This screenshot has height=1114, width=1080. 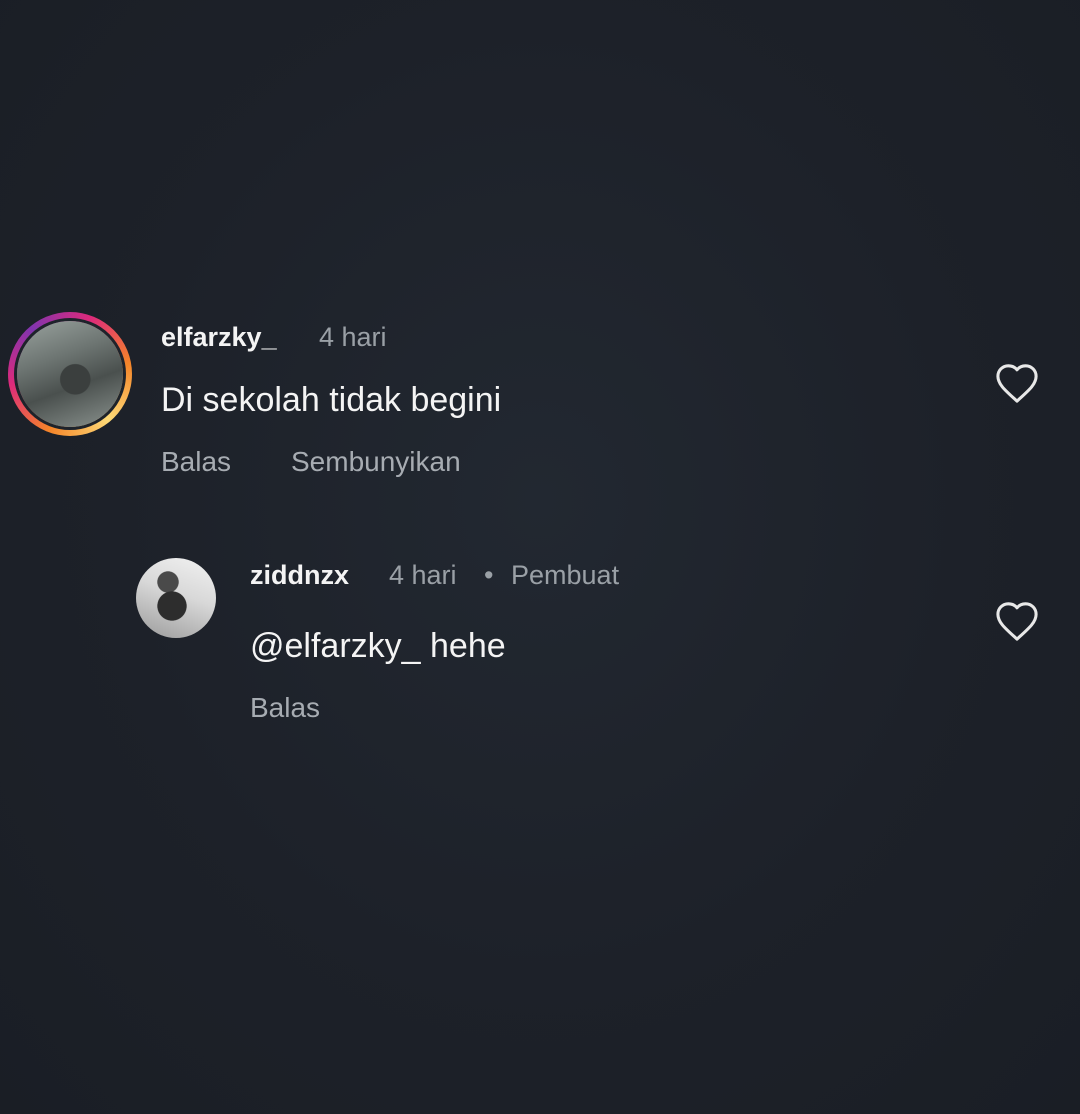 I want to click on hide-button: Sembunyikan, so click(x=376, y=462).